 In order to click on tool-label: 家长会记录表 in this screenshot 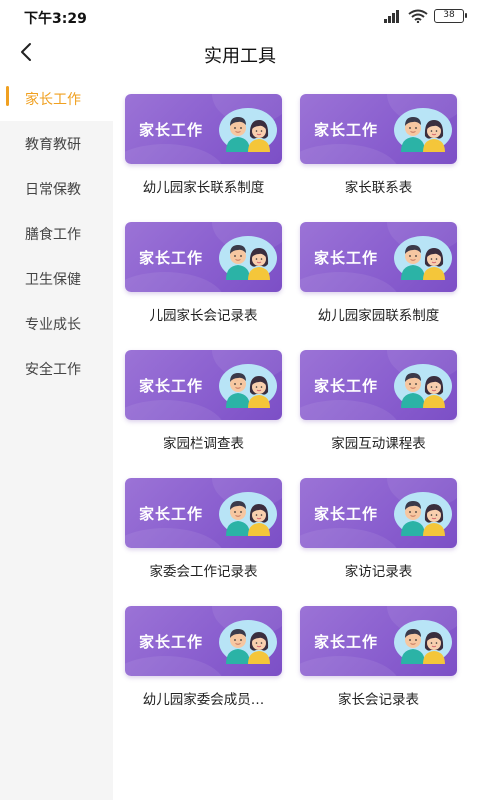, I will do `click(378, 700)`.